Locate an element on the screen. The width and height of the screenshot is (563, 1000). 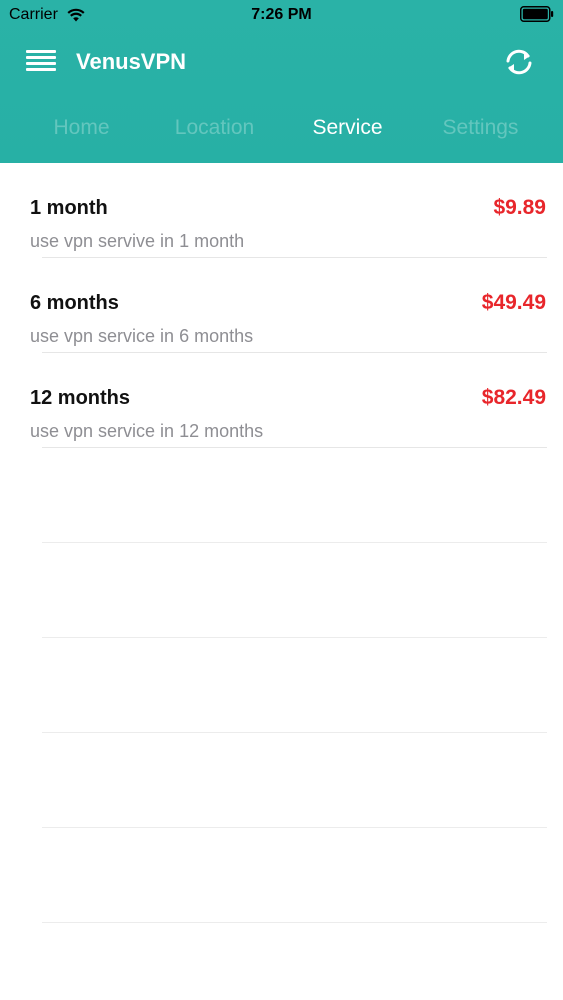
plan-description: use vpn service in 12 months is located at coordinates (147, 431).